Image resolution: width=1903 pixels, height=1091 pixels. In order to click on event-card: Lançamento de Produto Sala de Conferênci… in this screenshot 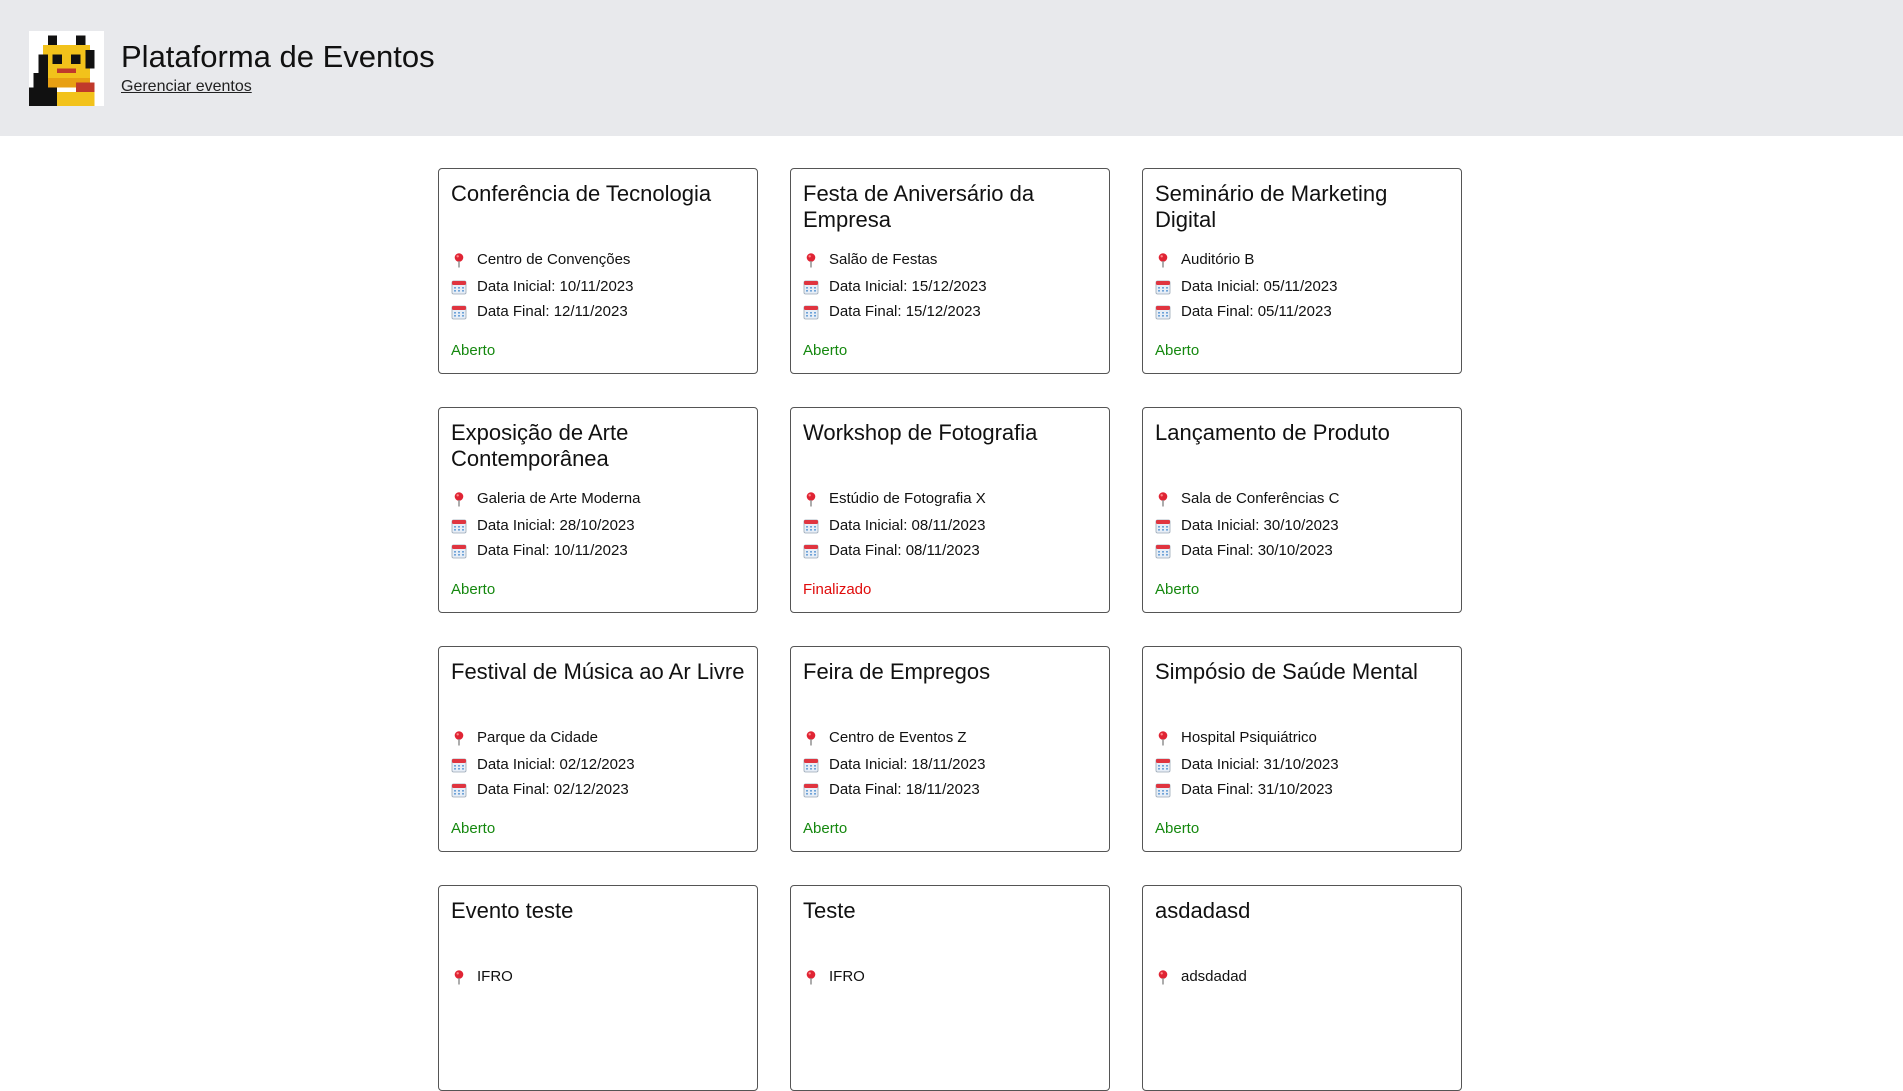, I will do `click(1302, 510)`.